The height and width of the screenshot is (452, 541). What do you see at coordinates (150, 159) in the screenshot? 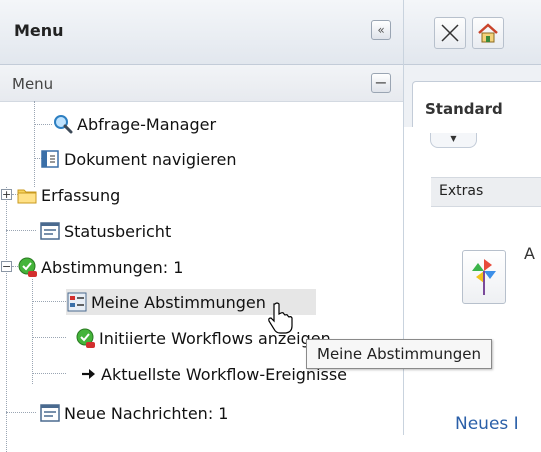
I see `tree-item-label: Dokument navigieren` at bounding box center [150, 159].